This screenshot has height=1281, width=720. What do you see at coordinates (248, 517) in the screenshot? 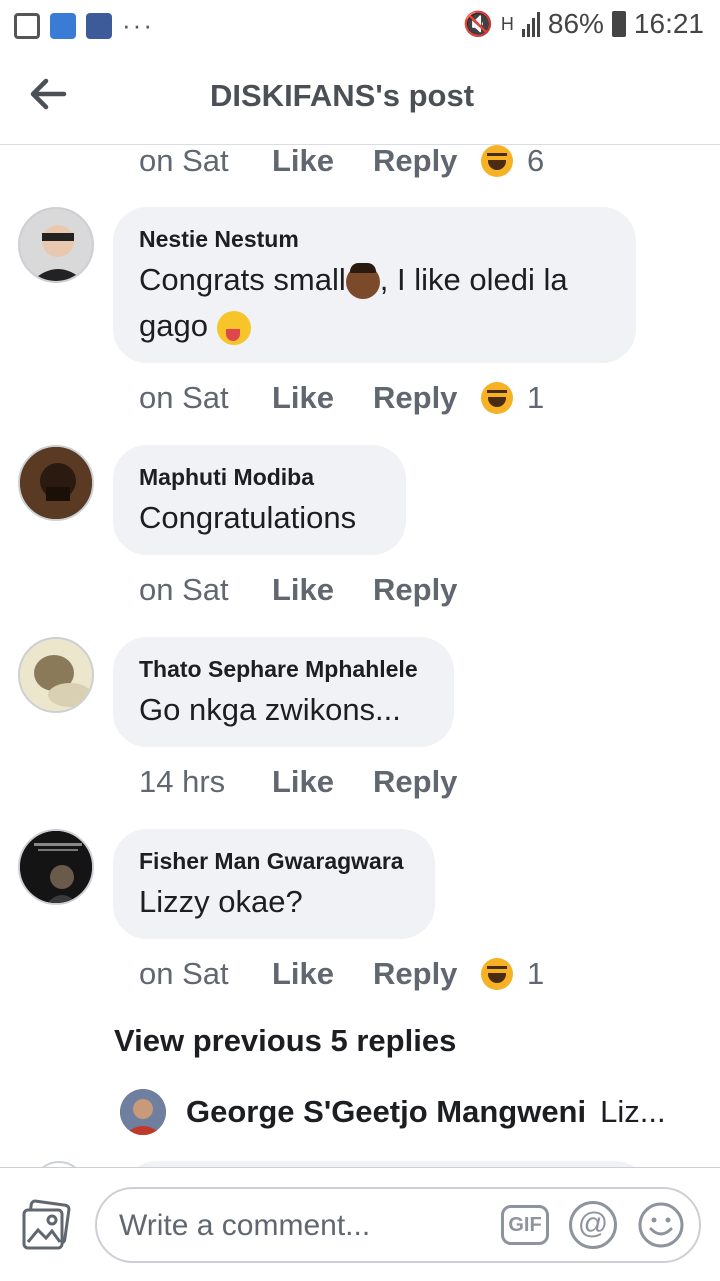
I see `comment-text: Congratulations` at bounding box center [248, 517].